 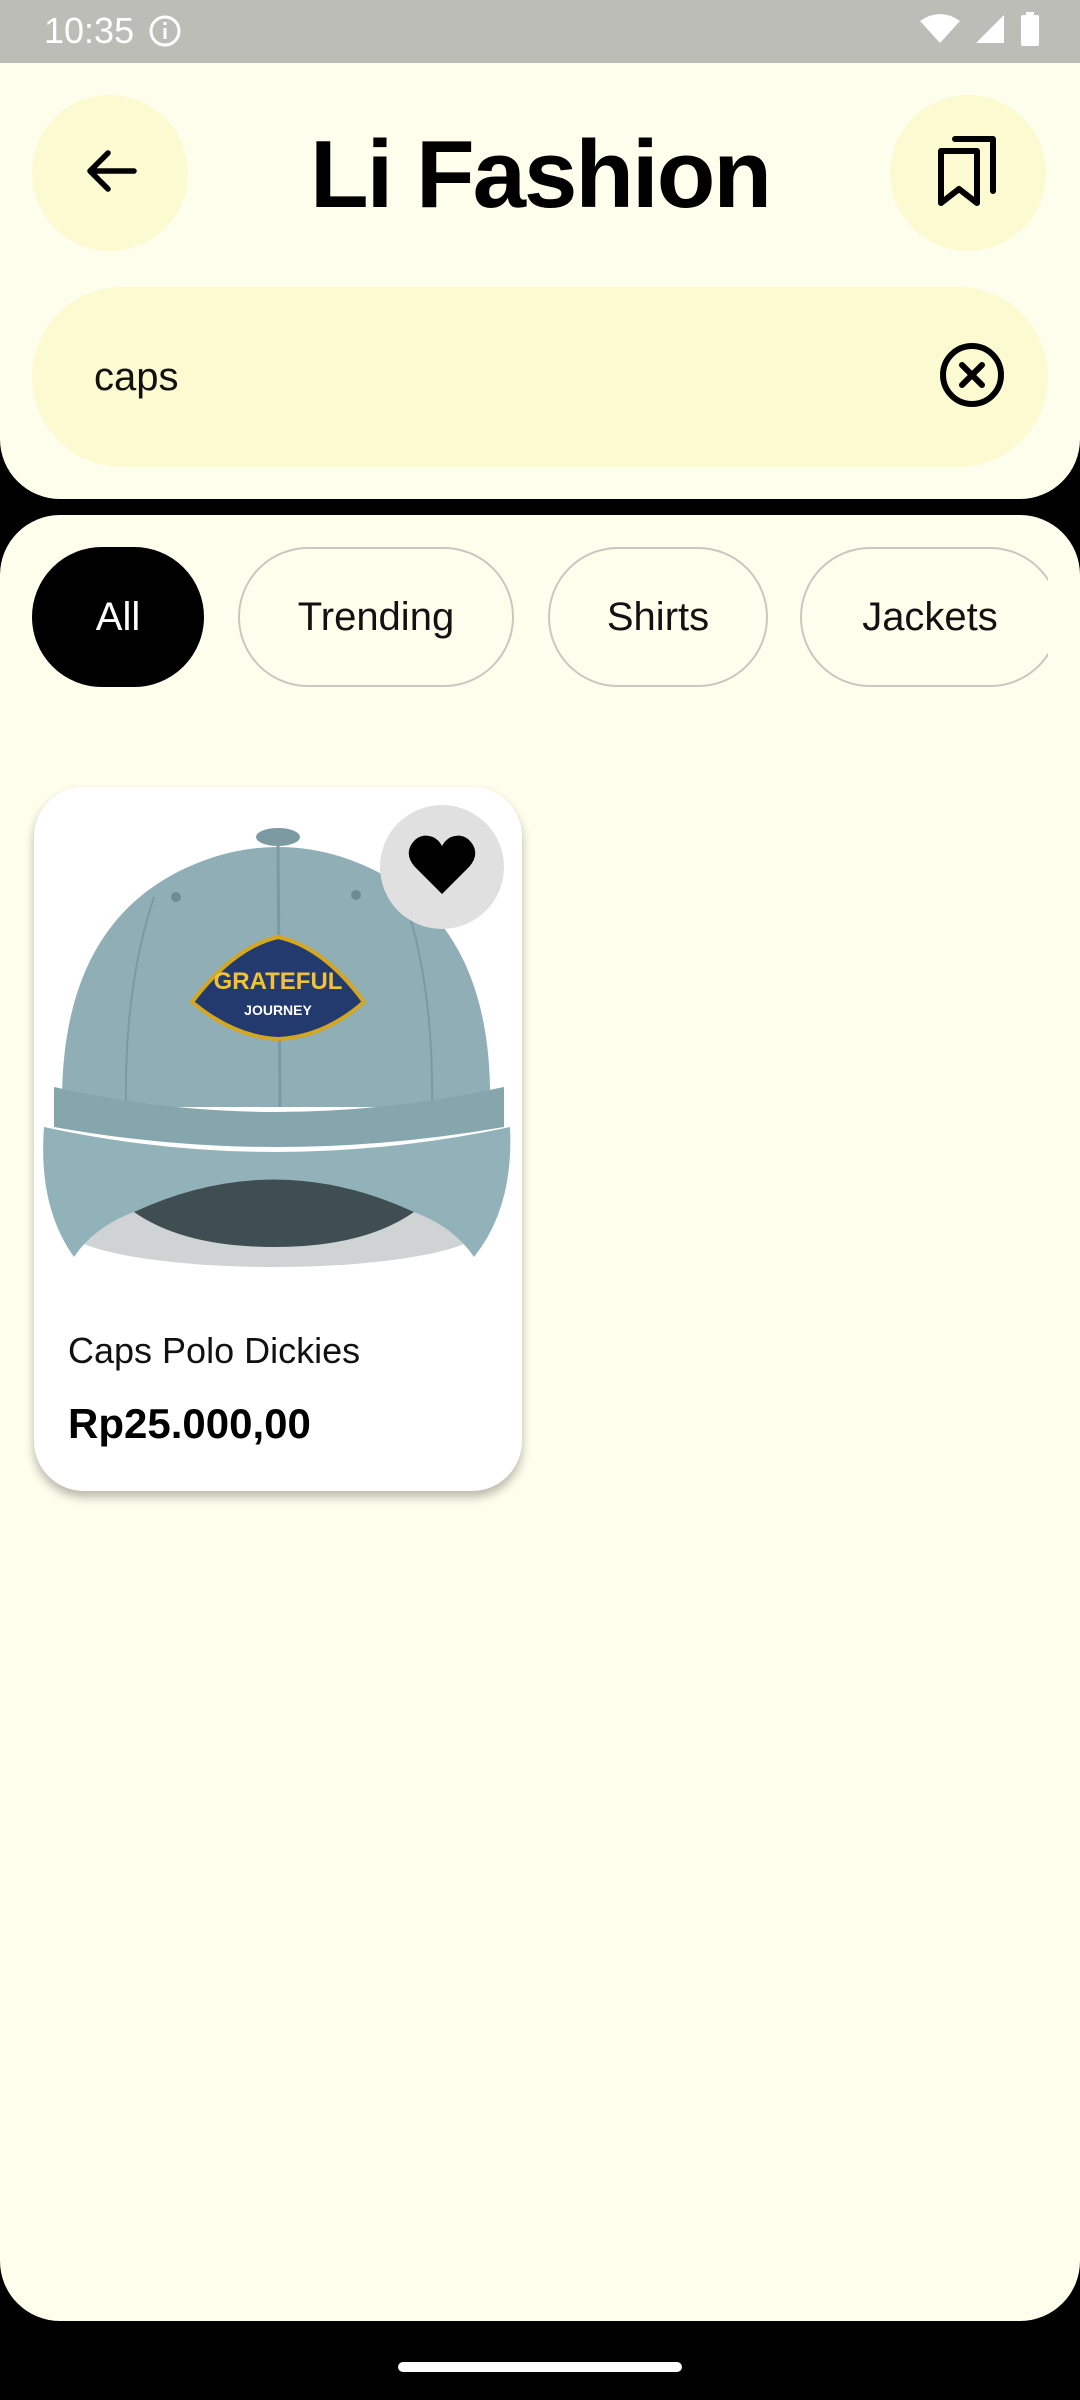 What do you see at coordinates (89, 30) in the screenshot?
I see `status-time: 10:35` at bounding box center [89, 30].